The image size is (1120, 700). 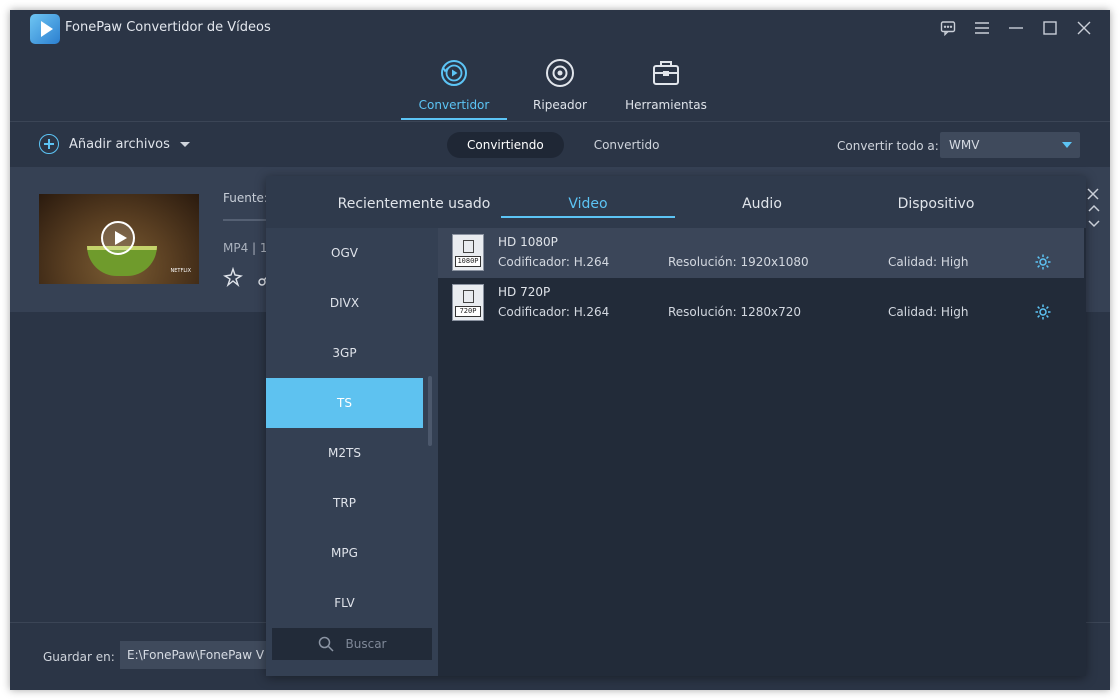 I want to click on search-icon, so click(x=326, y=644).